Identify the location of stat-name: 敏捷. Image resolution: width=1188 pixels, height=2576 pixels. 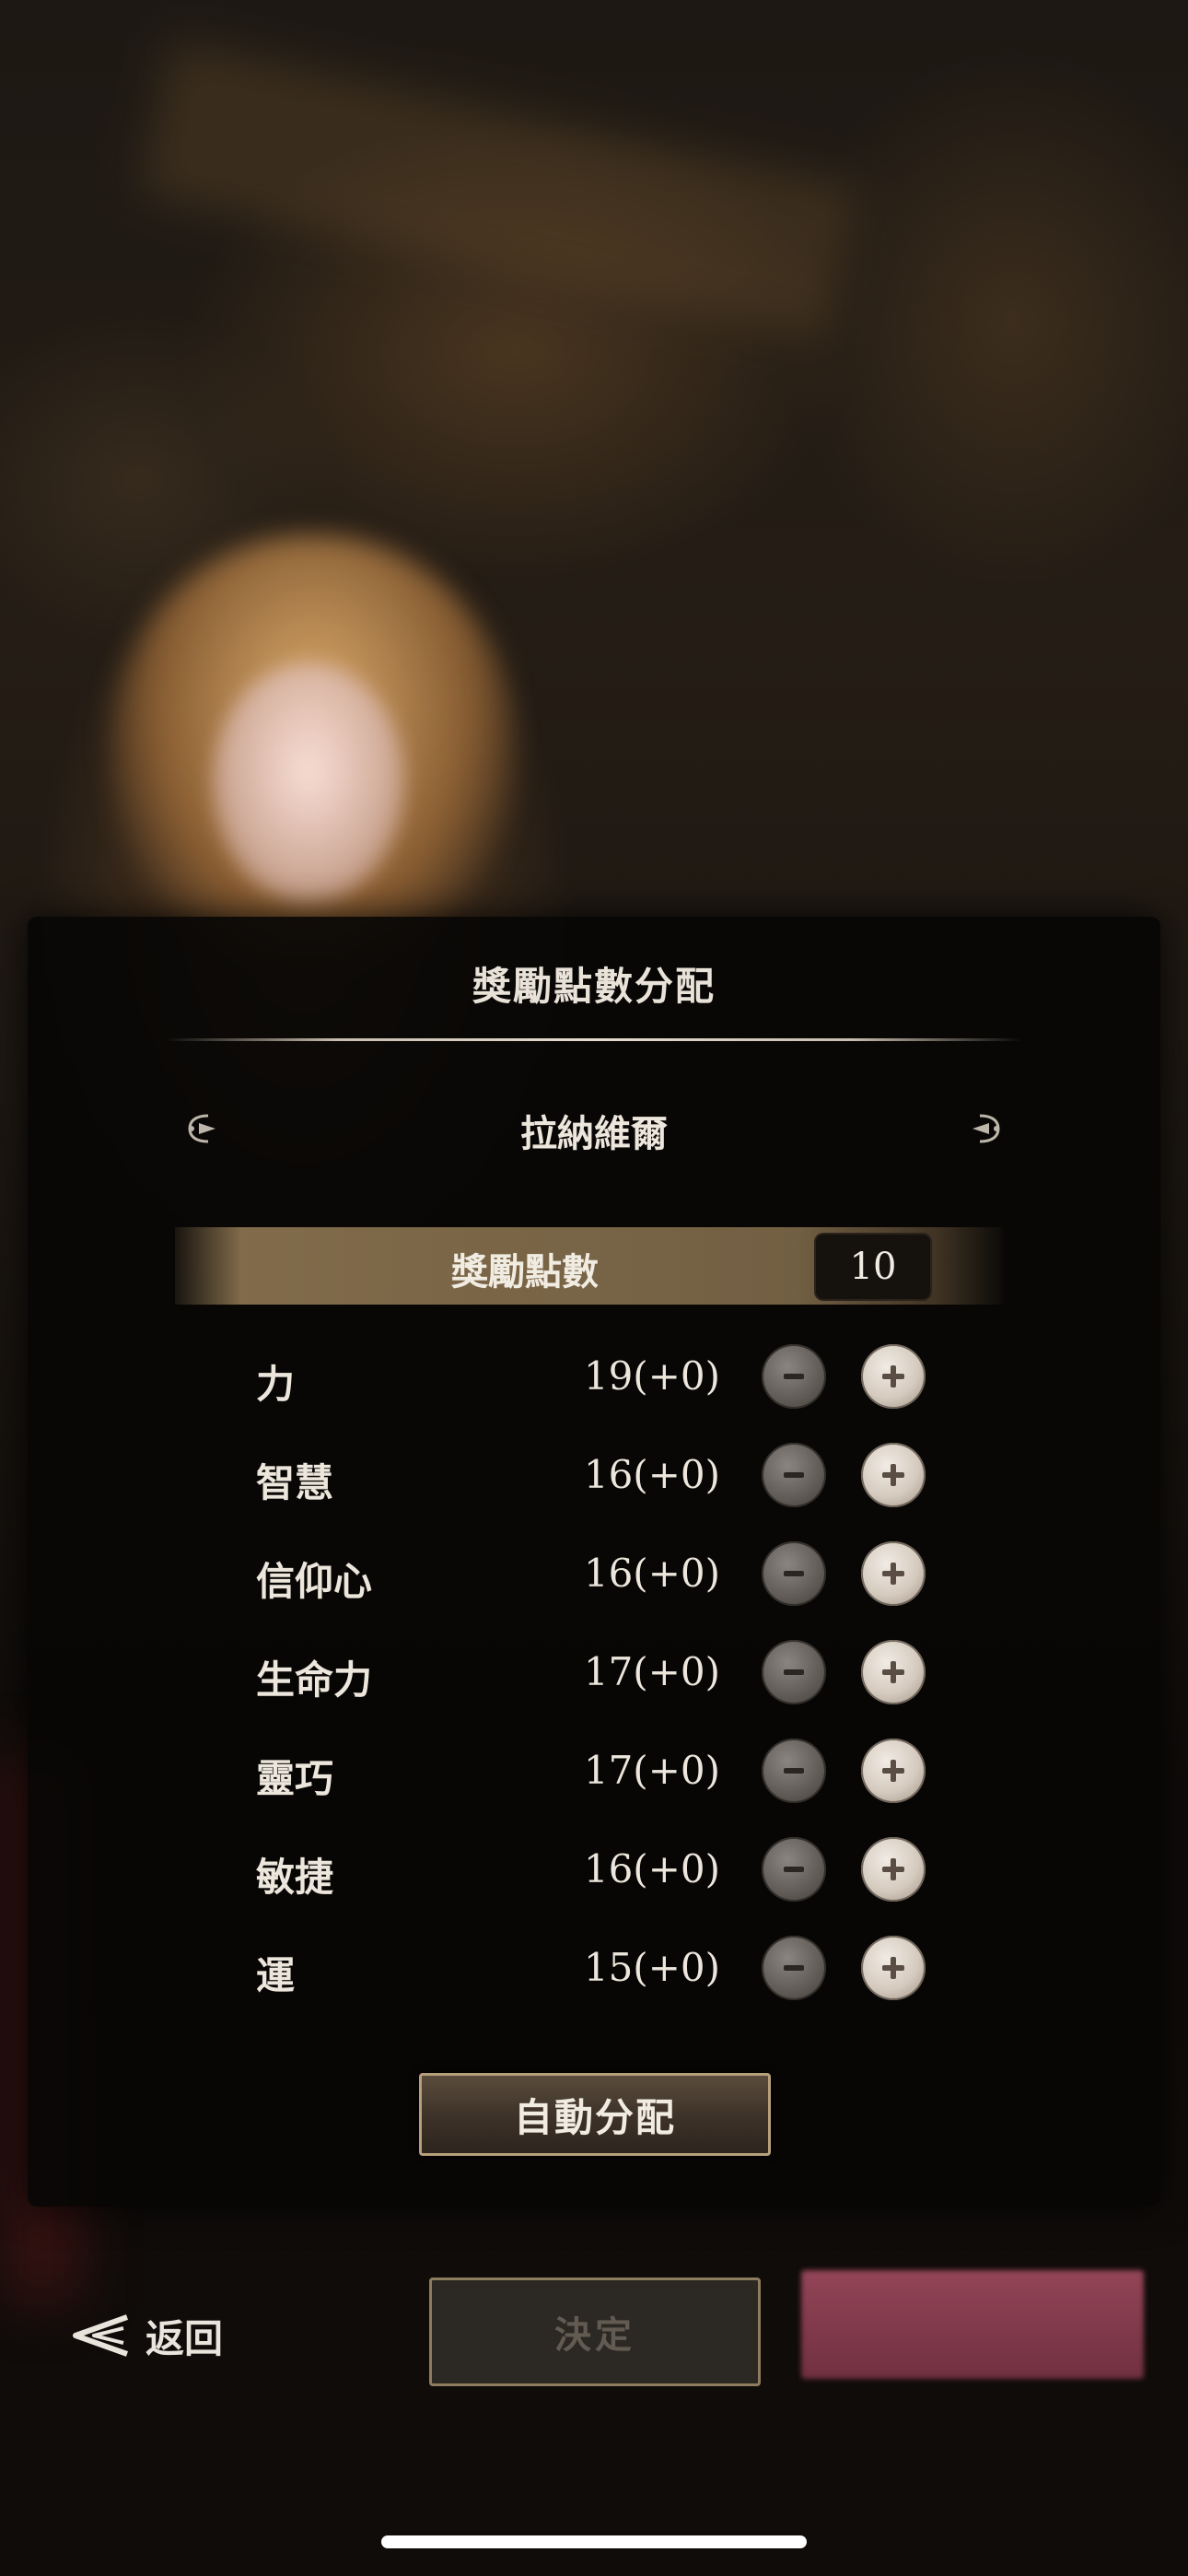
(295, 1877).